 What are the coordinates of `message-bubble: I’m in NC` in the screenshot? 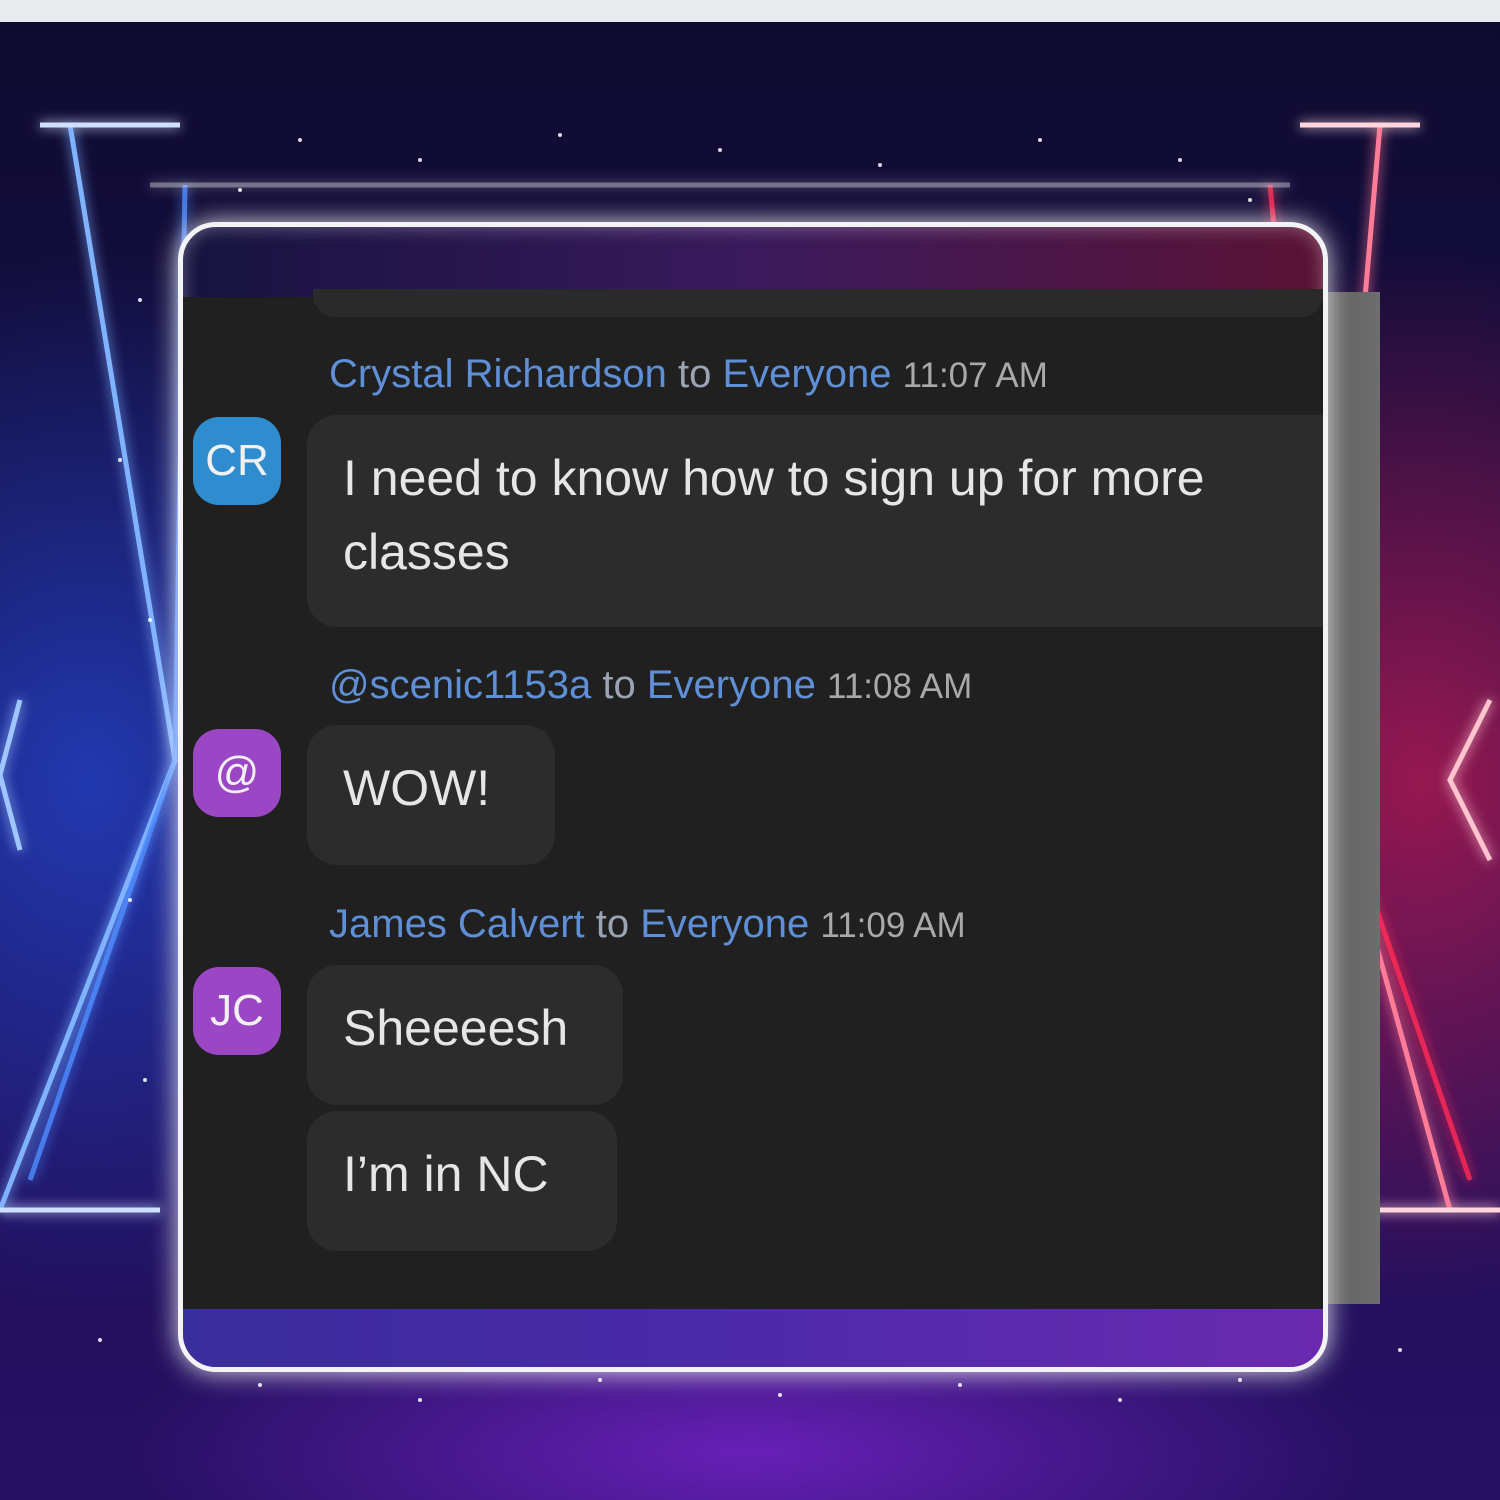 It's located at (462, 1181).